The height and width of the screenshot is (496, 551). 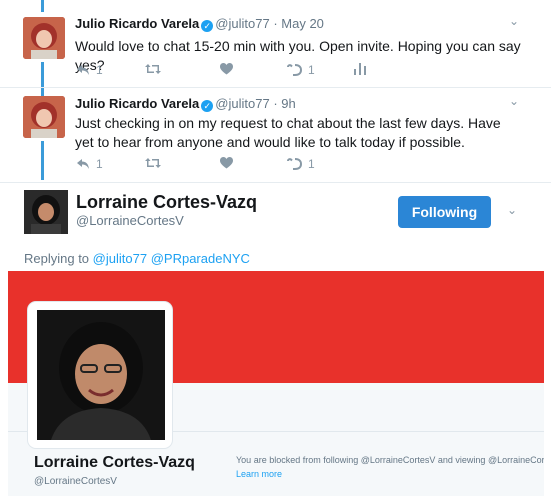 I want to click on timestamp: May 20, so click(x=302, y=23).